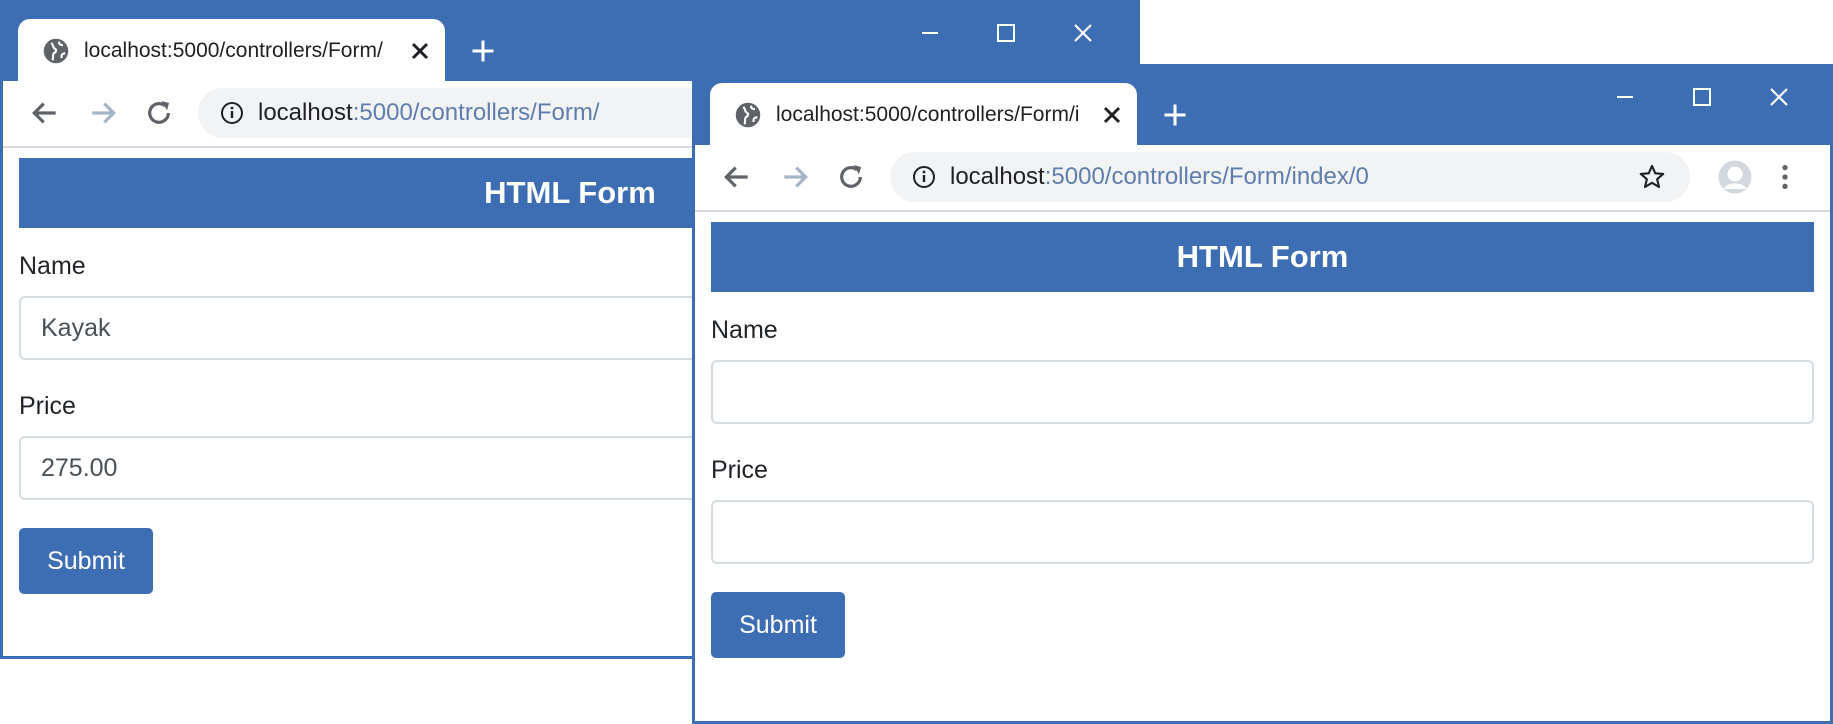 This screenshot has height=724, width=1833. I want to click on name-label: Name, so click(744, 330).